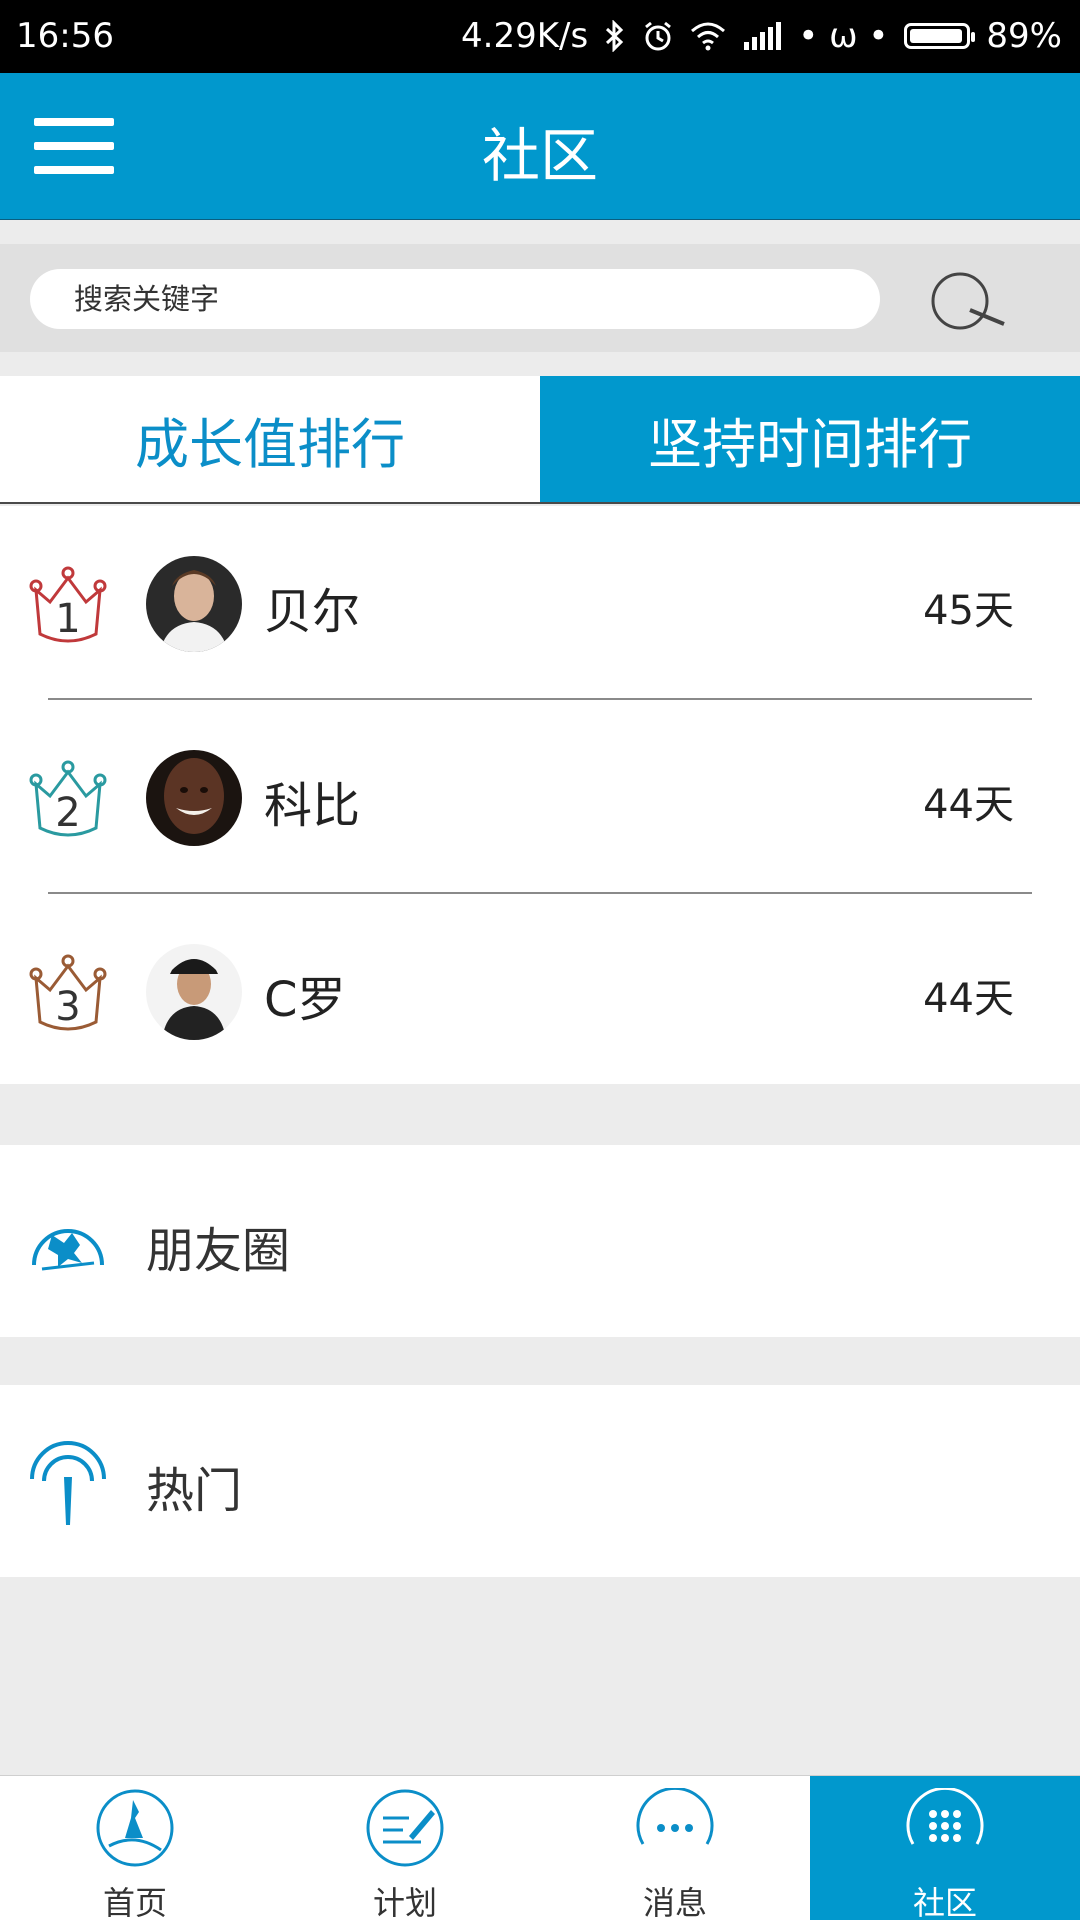 The width and height of the screenshot is (1080, 1920). What do you see at coordinates (404, 1902) in the screenshot?
I see `nav-plan-label: 计划` at bounding box center [404, 1902].